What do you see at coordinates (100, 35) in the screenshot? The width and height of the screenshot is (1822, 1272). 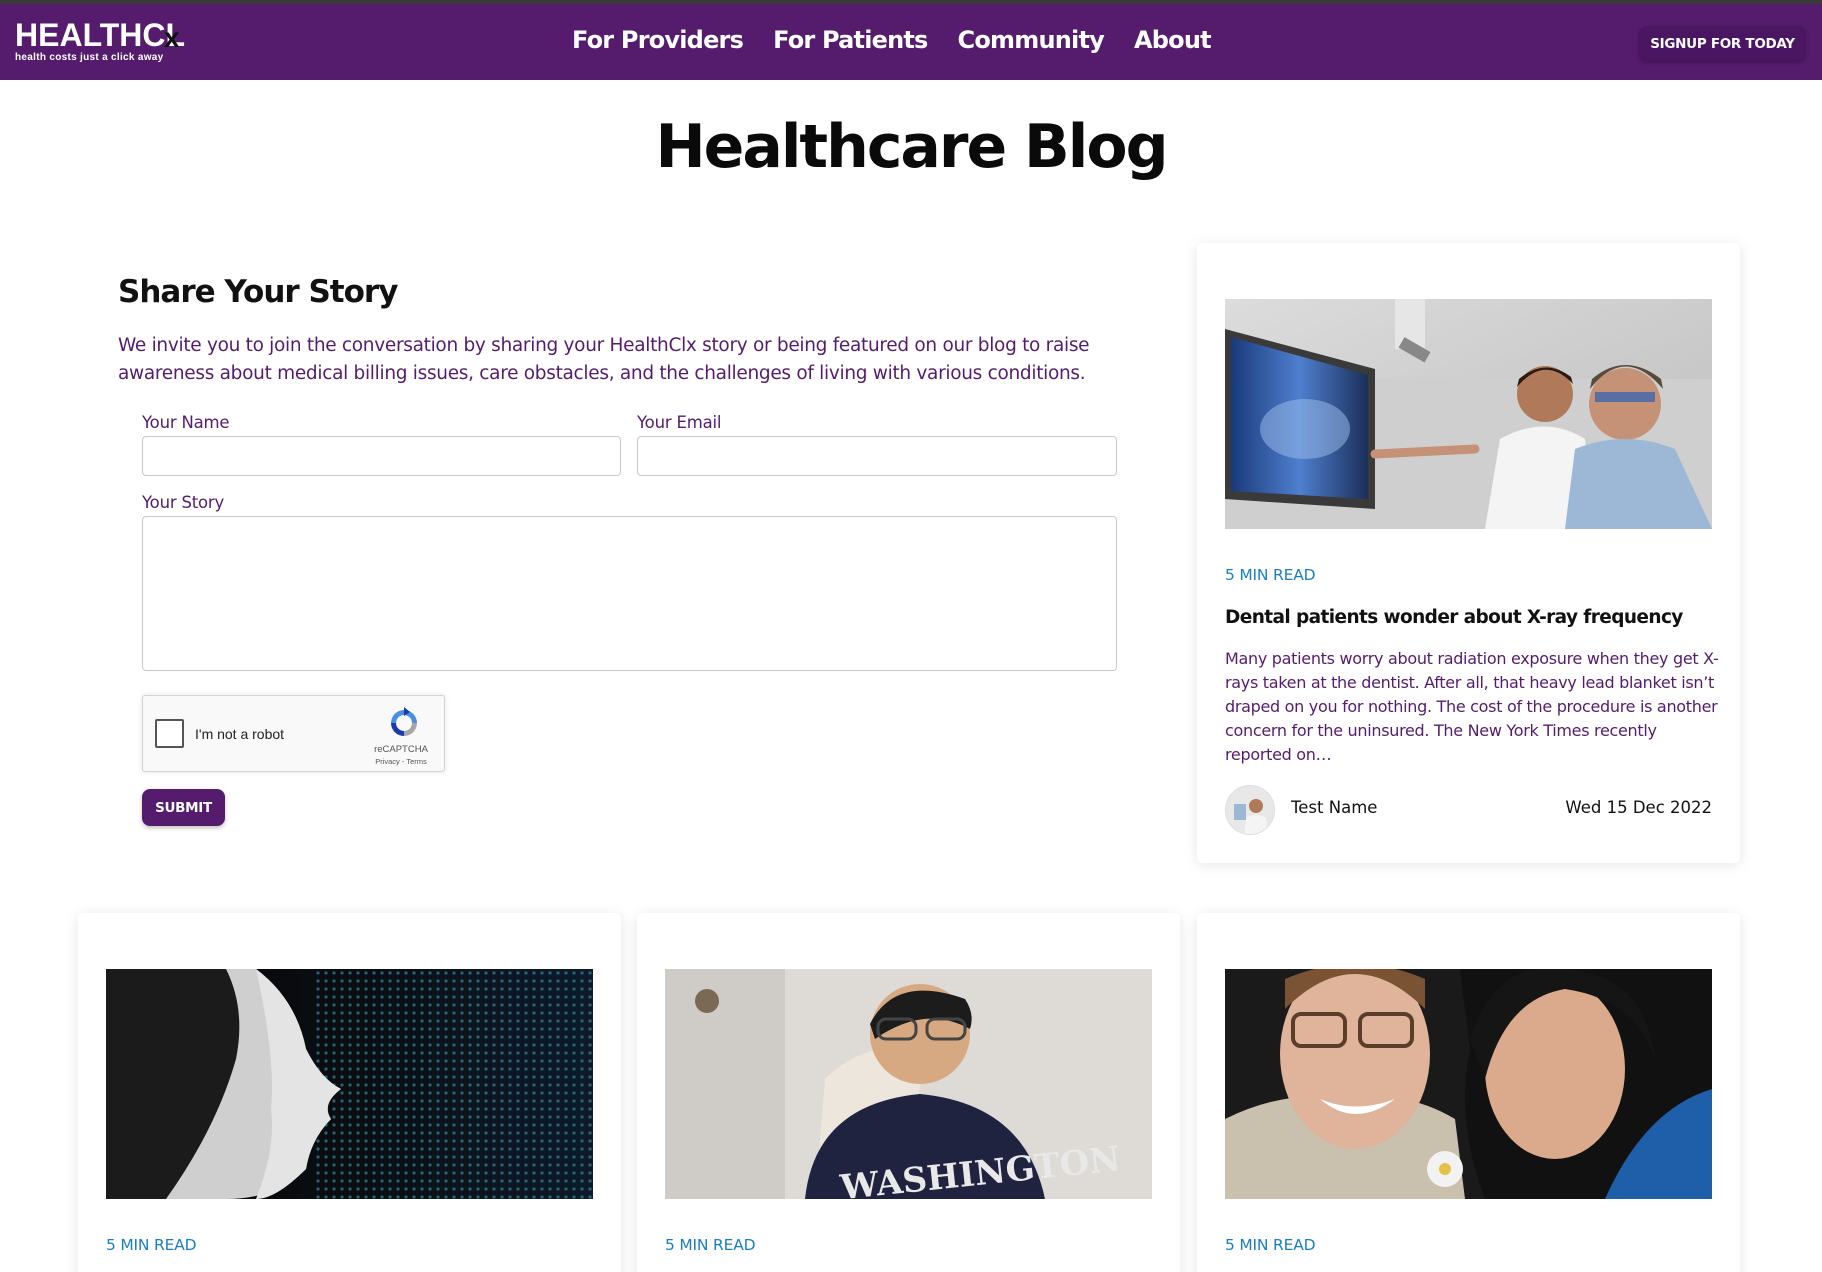 I see `logo-wordmark: HEALTHCL` at bounding box center [100, 35].